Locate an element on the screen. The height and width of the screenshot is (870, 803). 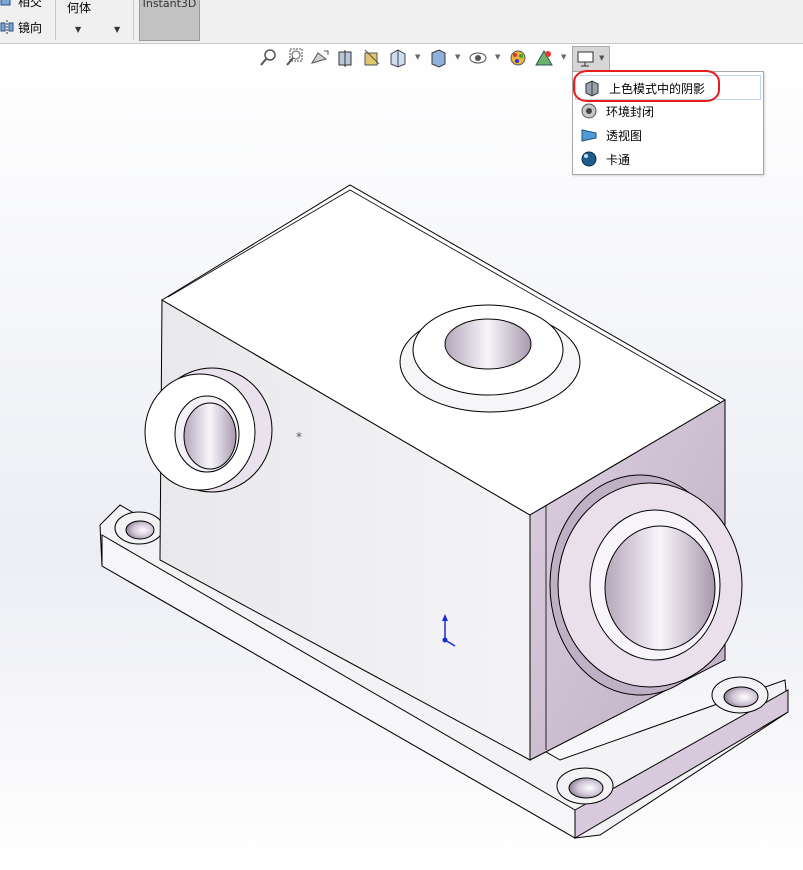
menu-item-label: 卡通 is located at coordinates (618, 160).